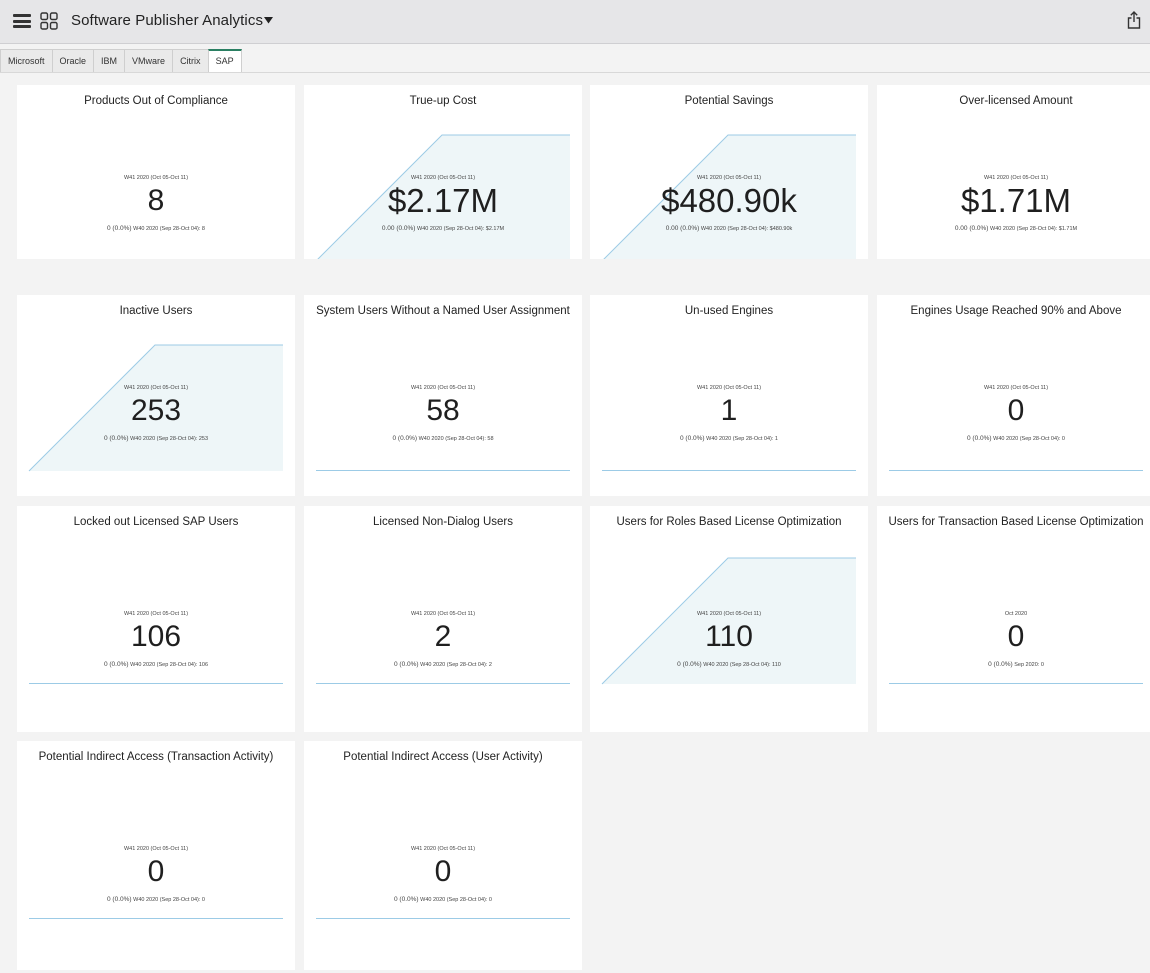 Image resolution: width=1150 pixels, height=973 pixels. I want to click on tab-sap: SAP, so click(224, 61).